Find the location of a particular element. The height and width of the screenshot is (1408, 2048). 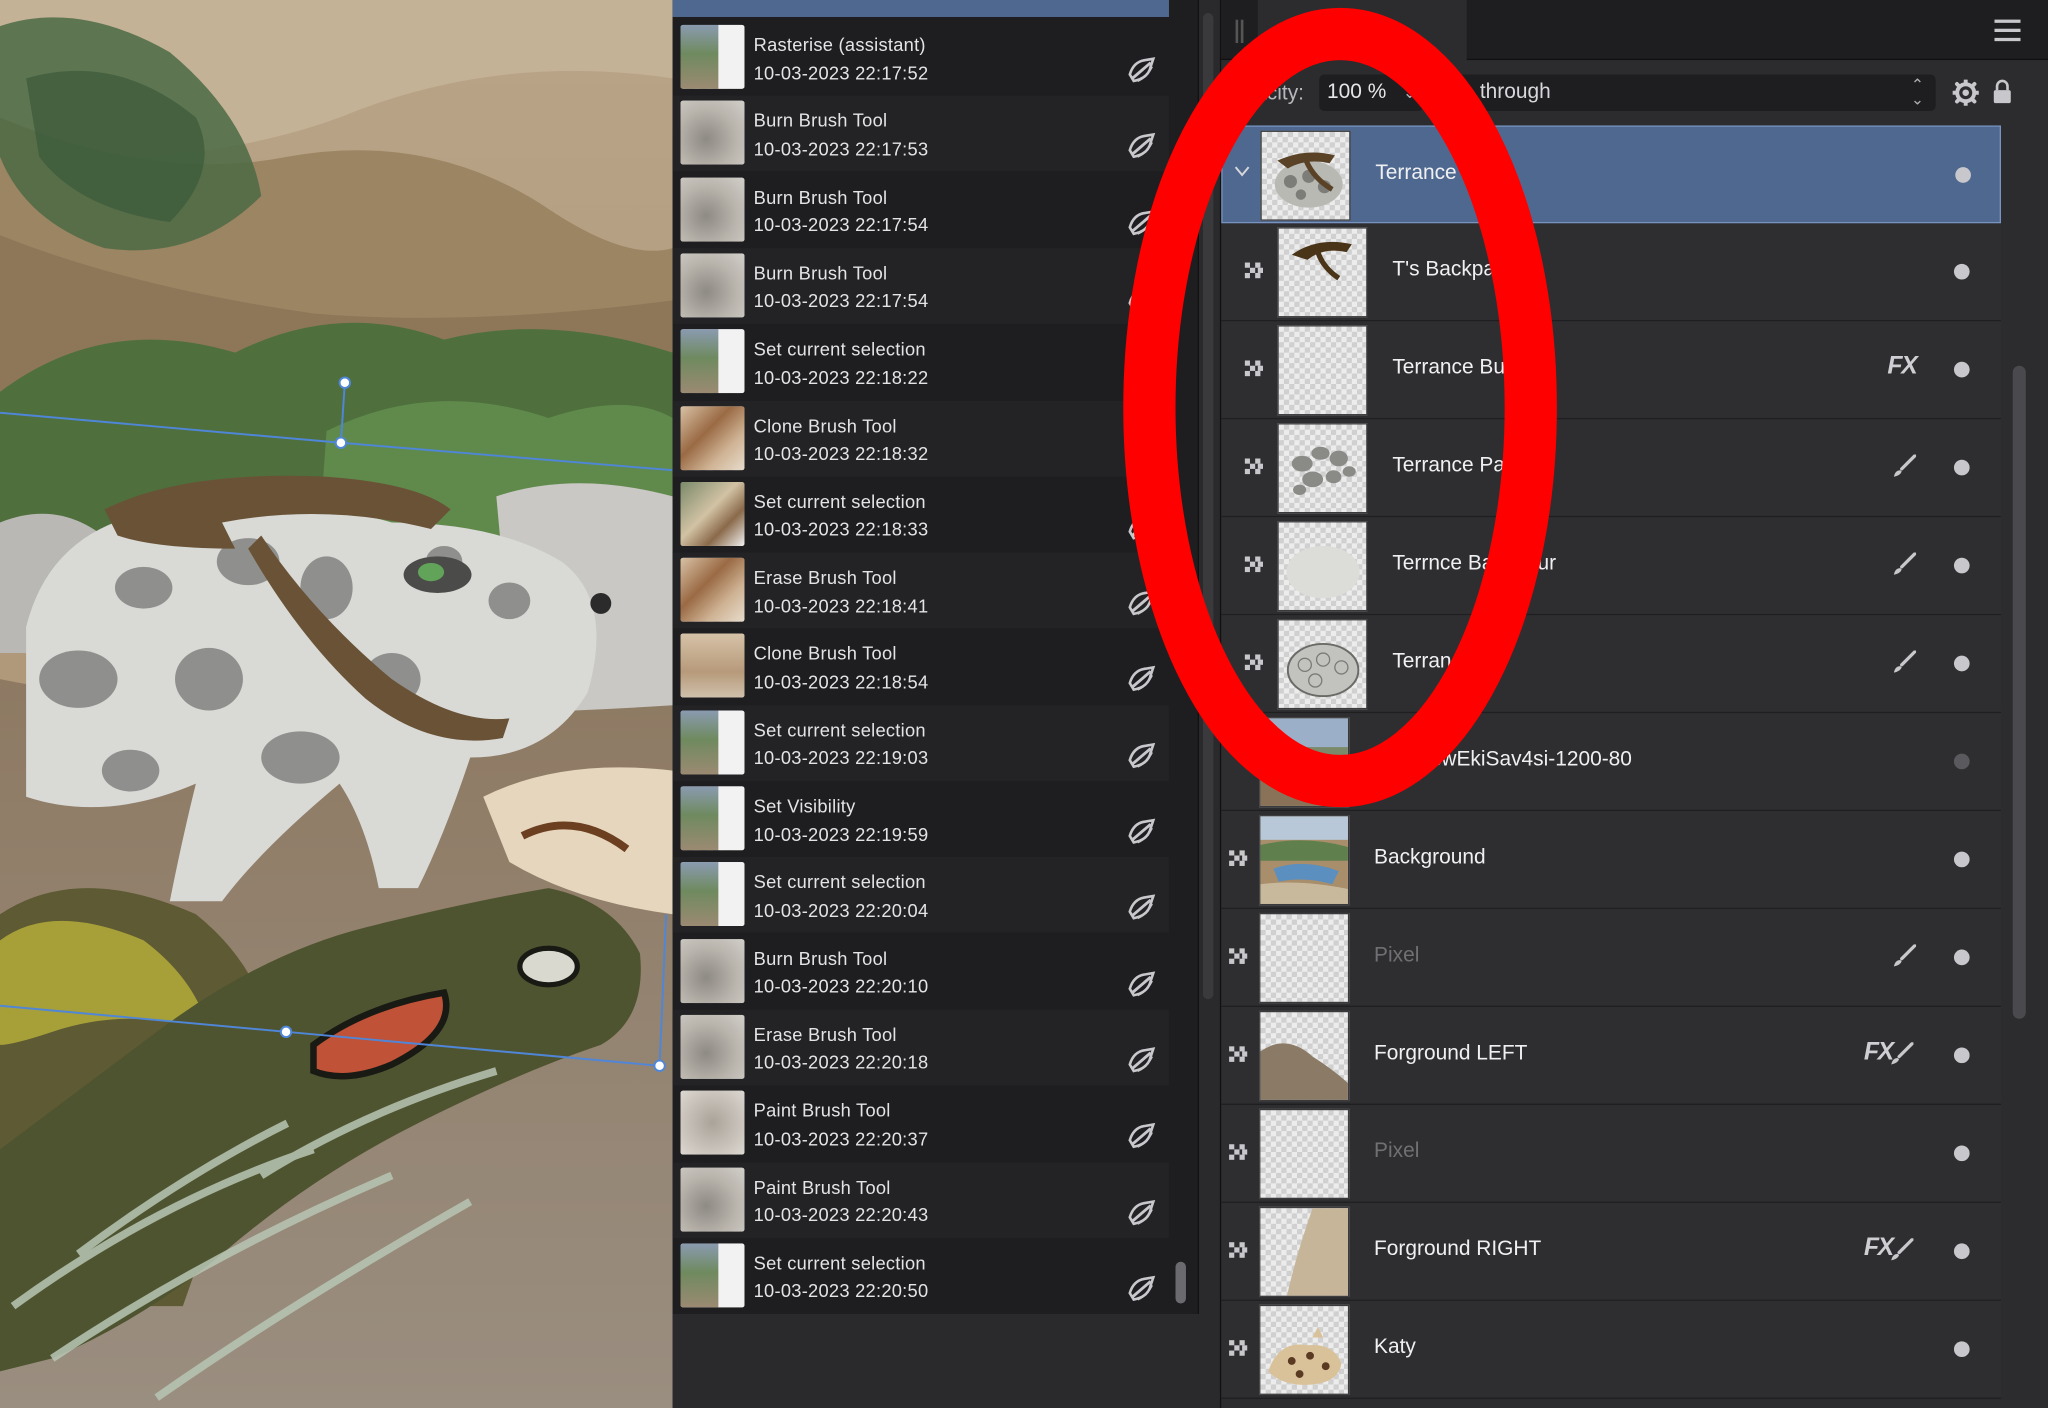

history-item: Burn Brush Tool 10-03-2023 22:20:10 is located at coordinates (921, 971).